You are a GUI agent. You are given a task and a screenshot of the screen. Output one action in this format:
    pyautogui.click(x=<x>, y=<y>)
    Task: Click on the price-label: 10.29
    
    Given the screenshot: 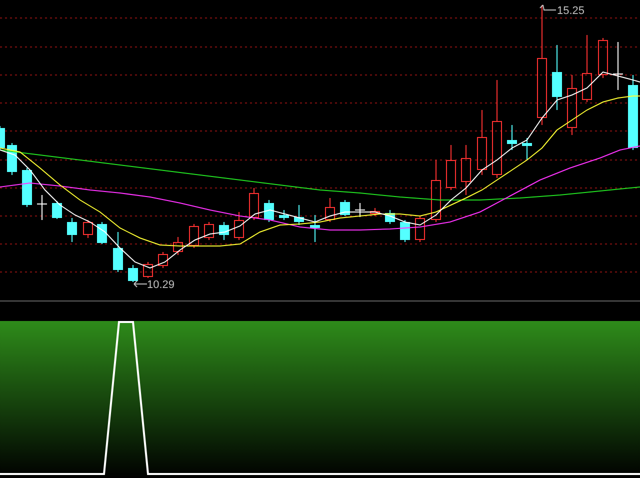 What is the action you would take?
    pyautogui.click(x=161, y=285)
    